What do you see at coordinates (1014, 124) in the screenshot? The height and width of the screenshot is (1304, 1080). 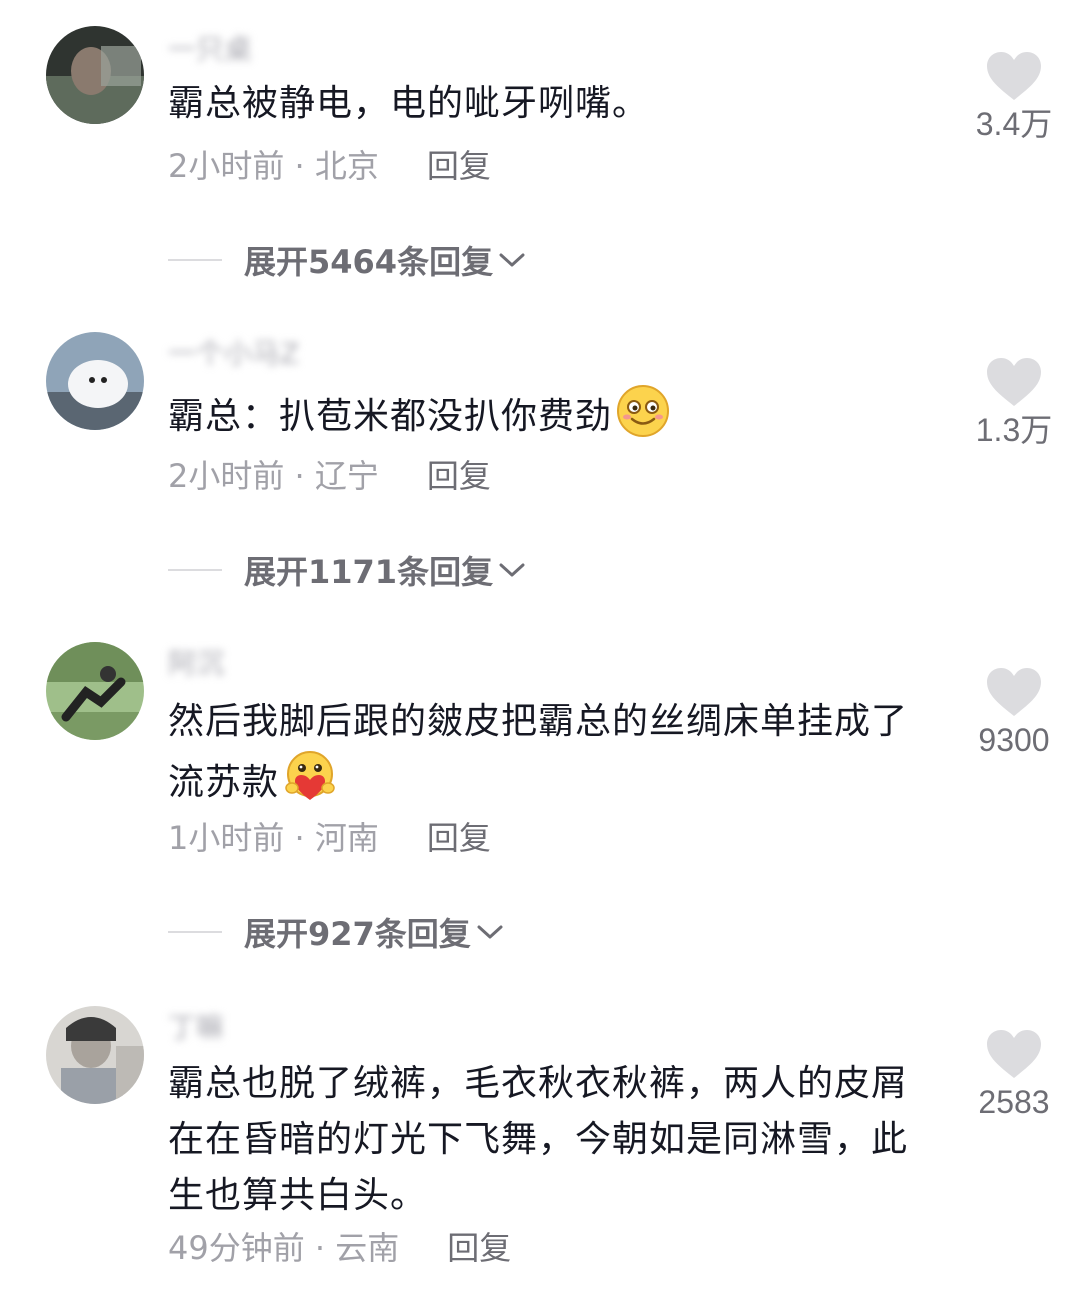 I see `like-count: 3.4万` at bounding box center [1014, 124].